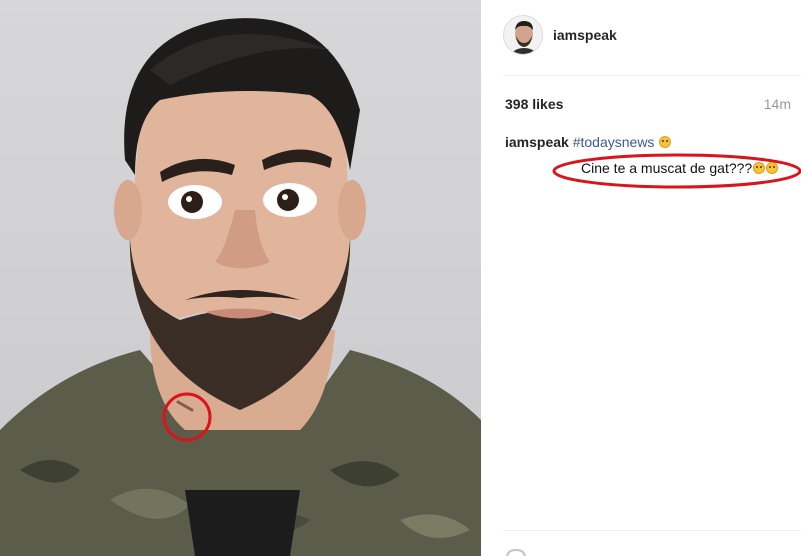  What do you see at coordinates (534, 104) in the screenshot?
I see `likes-count: 398 likes` at bounding box center [534, 104].